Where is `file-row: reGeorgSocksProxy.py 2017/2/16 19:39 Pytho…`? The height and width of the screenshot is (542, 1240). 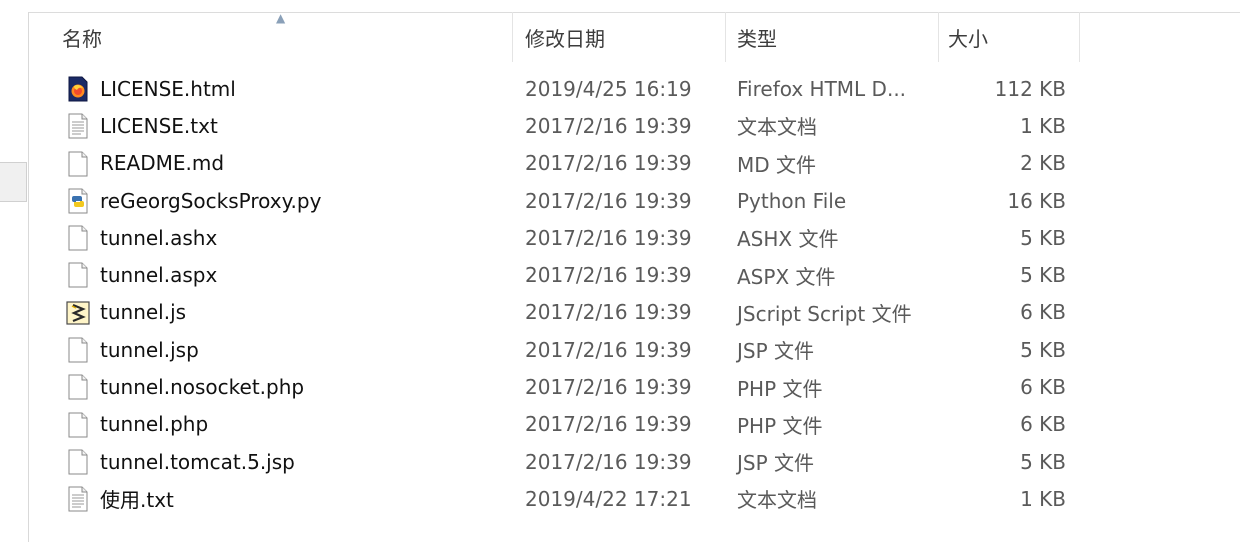
file-row: reGeorgSocksProxy.py 2017/2/16 19:39 Pytho… is located at coordinates (578, 200).